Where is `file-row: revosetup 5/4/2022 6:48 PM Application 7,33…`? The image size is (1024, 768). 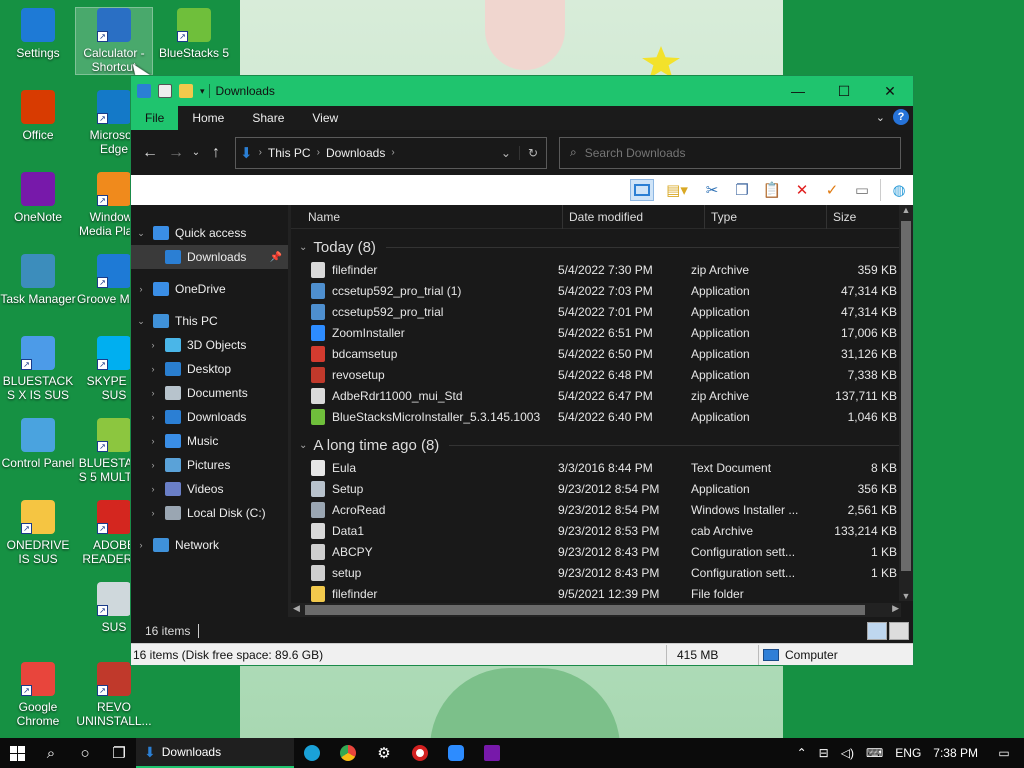 file-row: revosetup 5/4/2022 6:48 PM Application 7,33… is located at coordinates (602, 374).